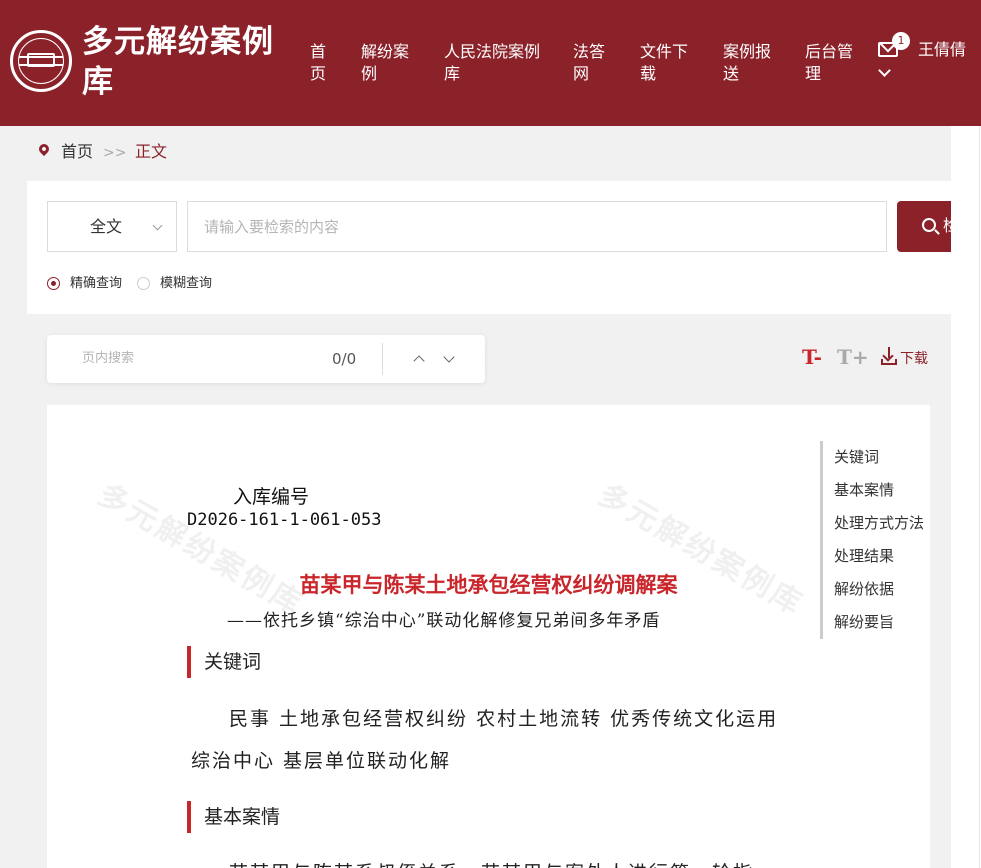  What do you see at coordinates (96, 284) in the screenshot?
I see `radio-exact-label: 精确查询` at bounding box center [96, 284].